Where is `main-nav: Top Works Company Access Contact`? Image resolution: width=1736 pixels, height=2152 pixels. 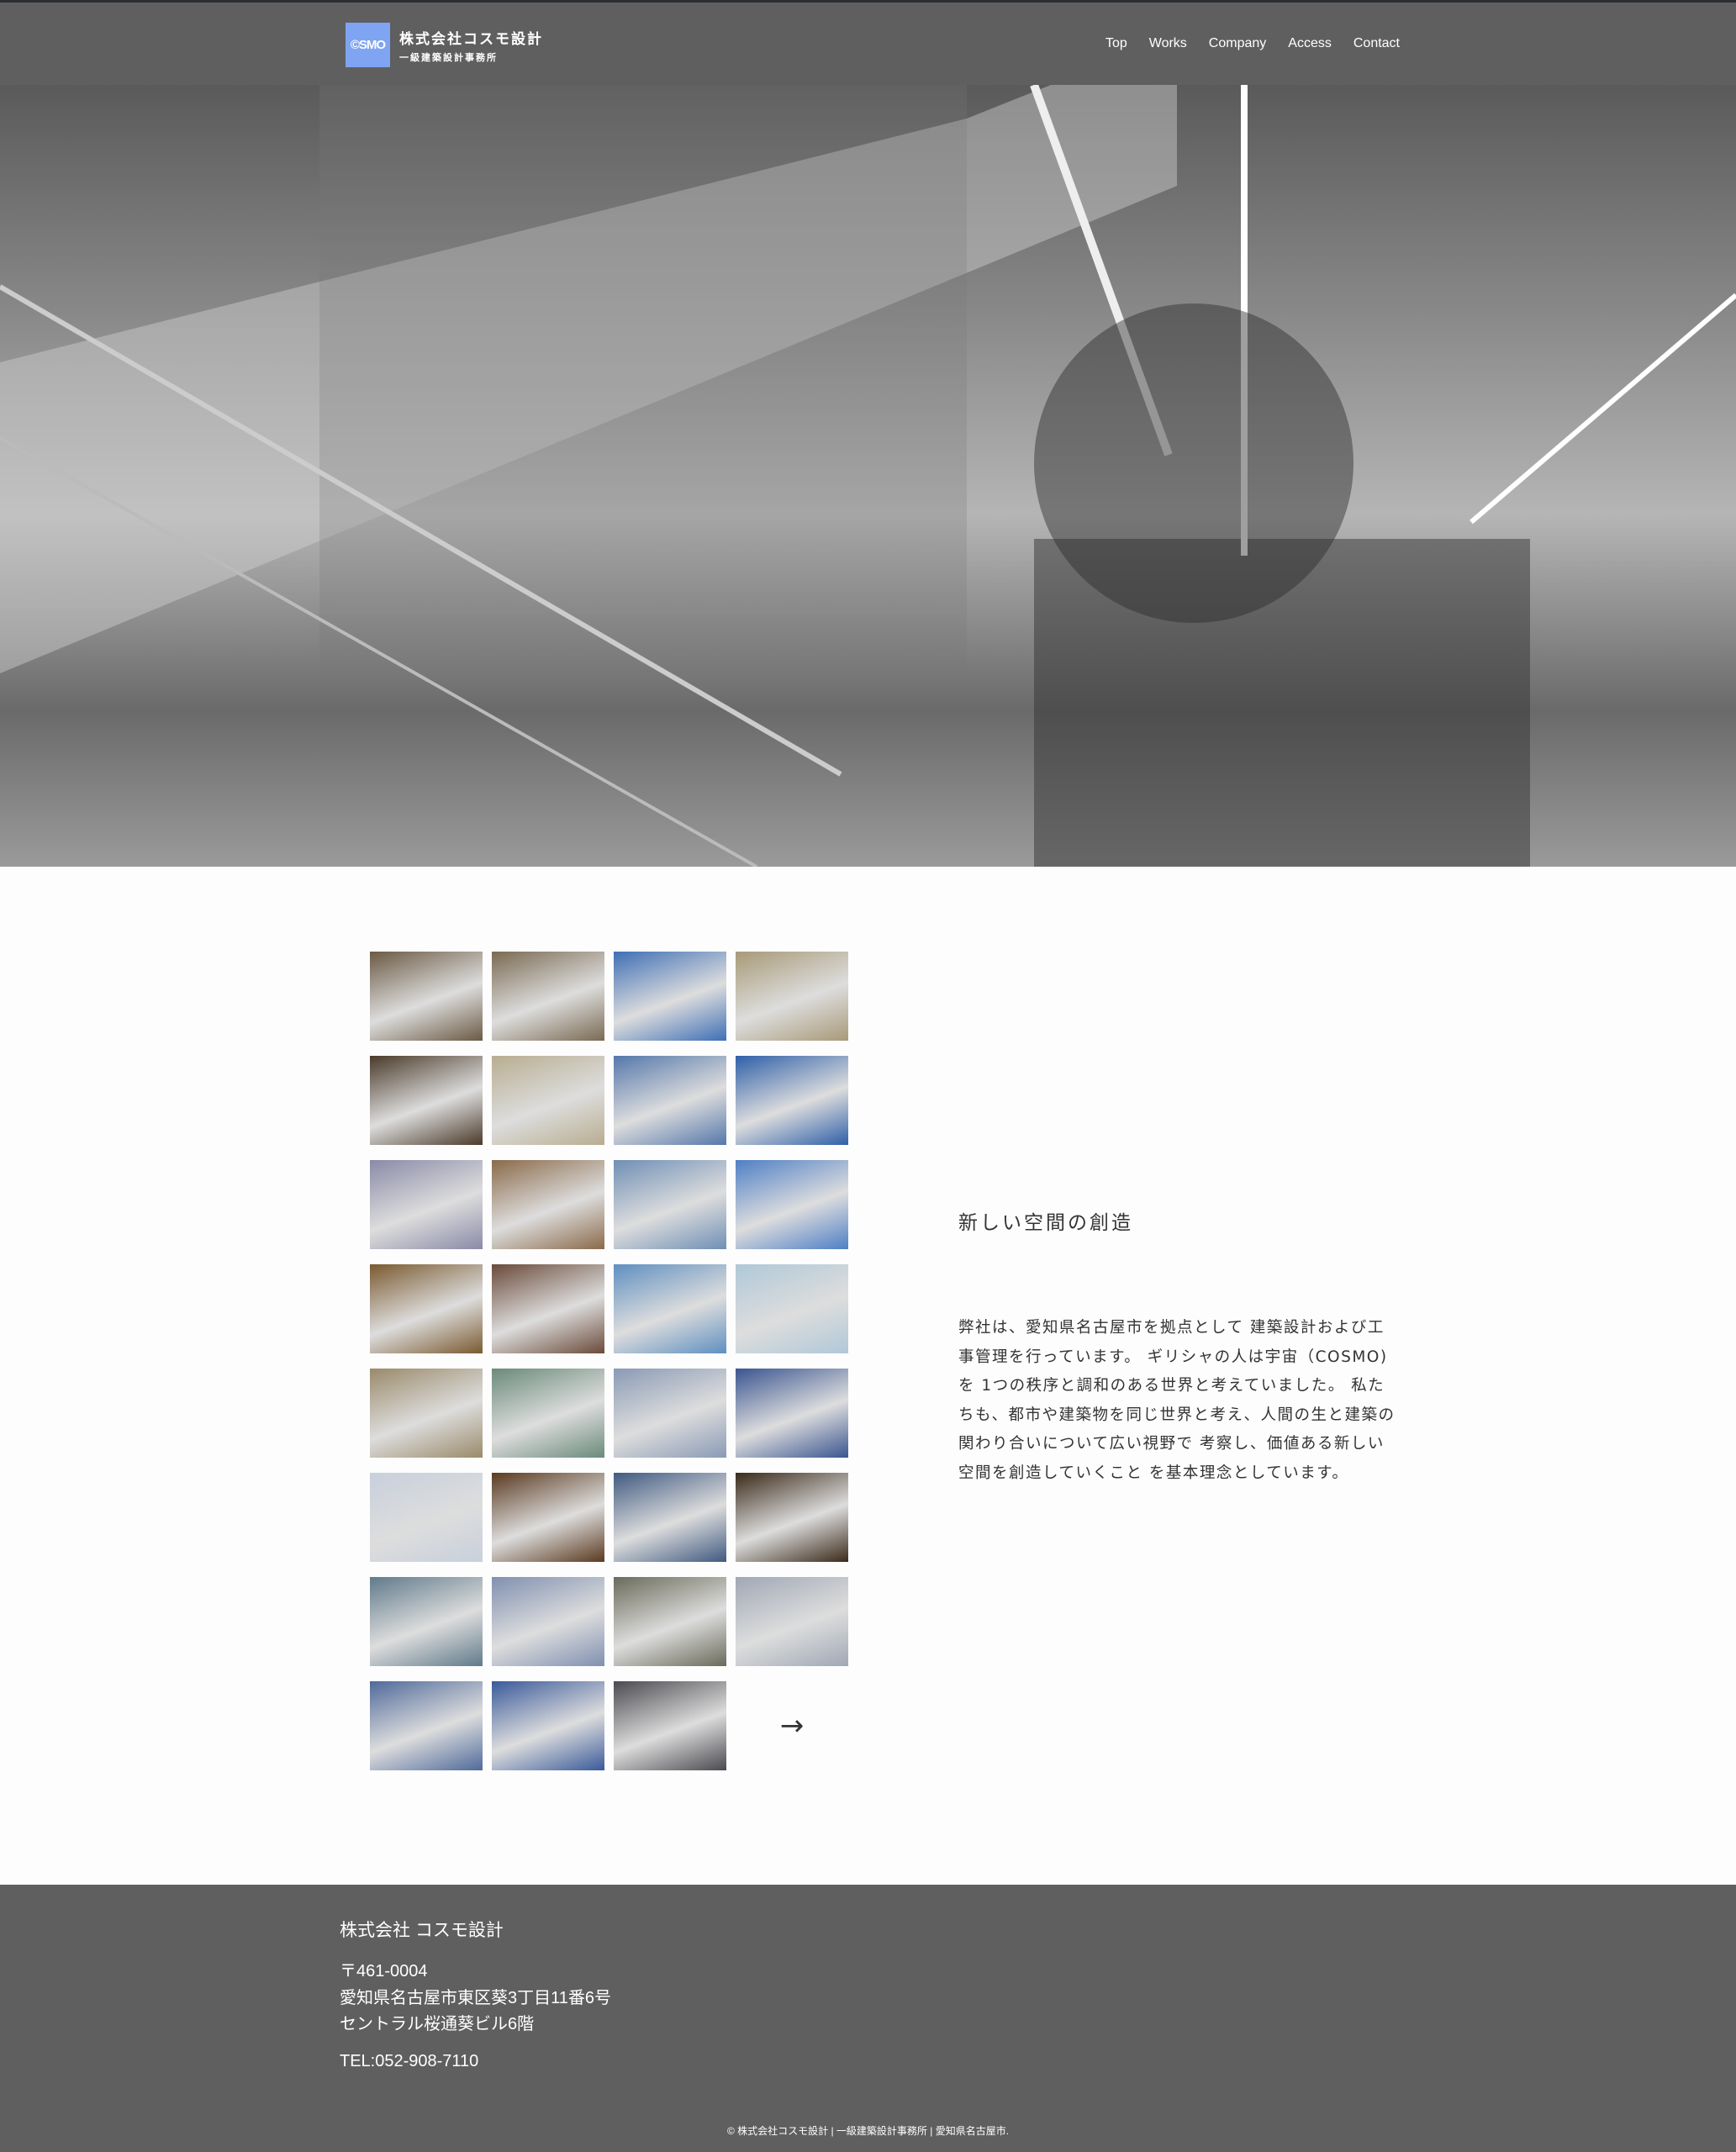
main-nav: Top Works Company Access Contact is located at coordinates (1252, 43).